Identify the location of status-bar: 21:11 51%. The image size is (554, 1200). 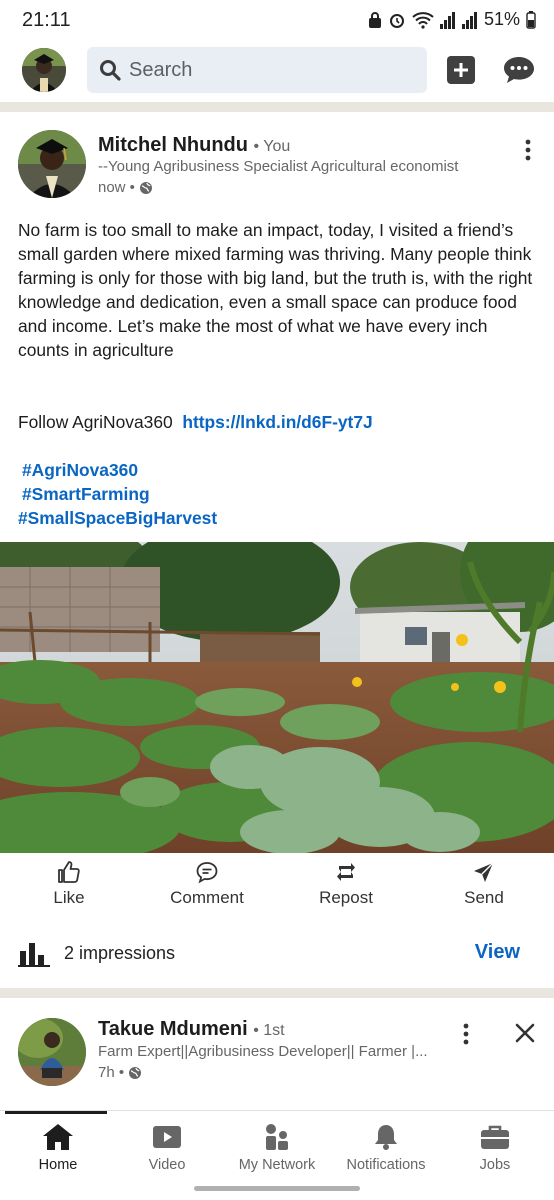
(277, 20).